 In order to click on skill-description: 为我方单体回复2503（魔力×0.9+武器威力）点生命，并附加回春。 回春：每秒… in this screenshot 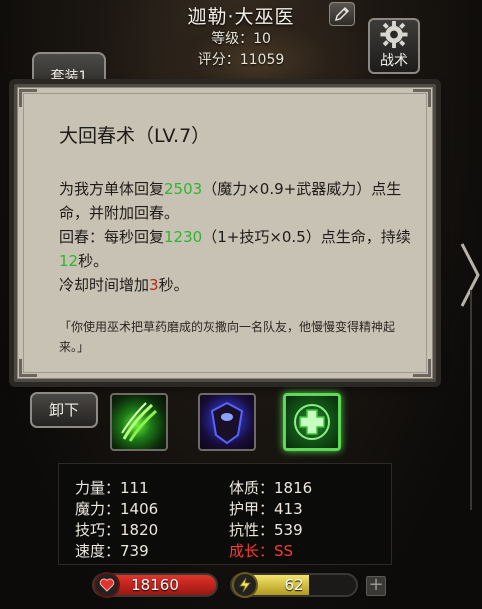, I will do `click(235, 237)`.